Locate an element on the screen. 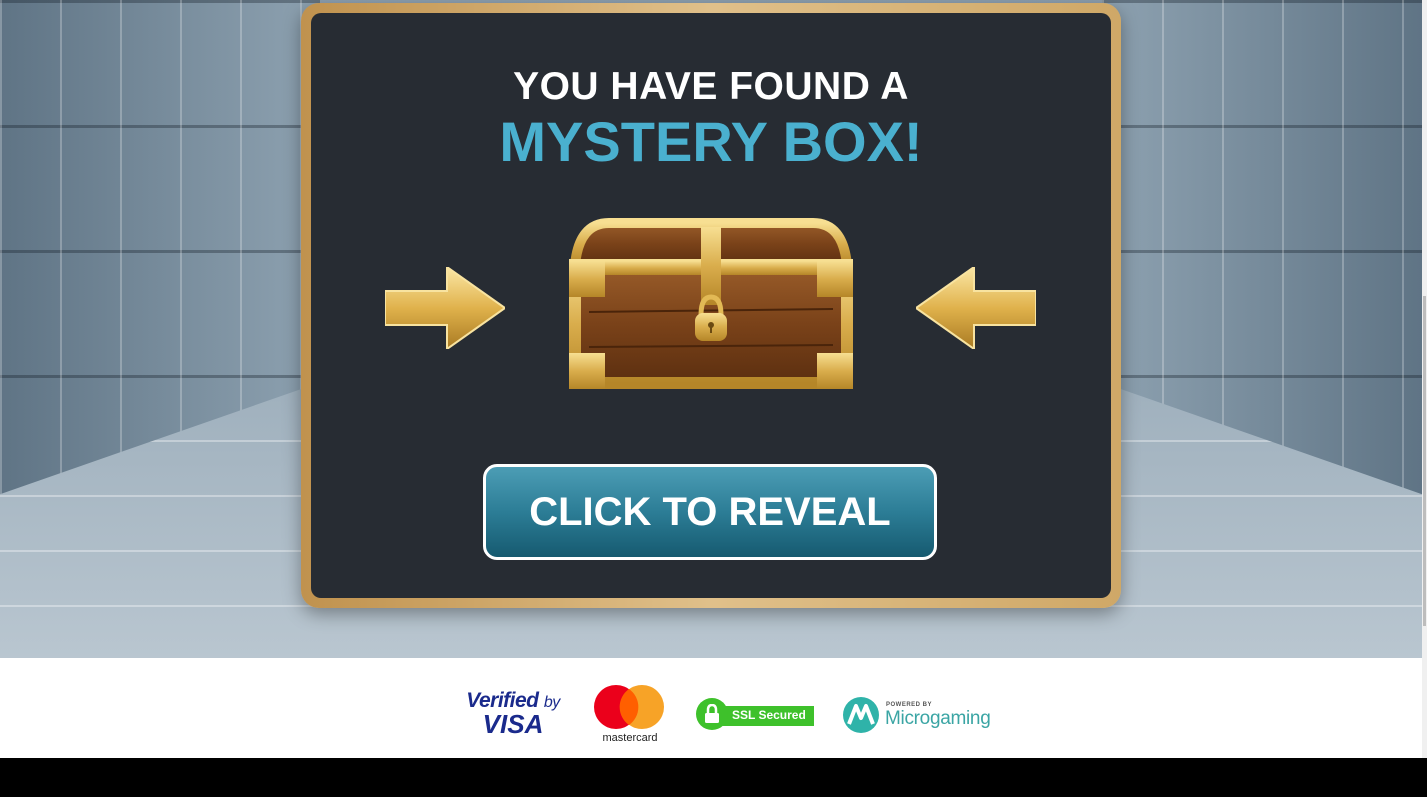 Image resolution: width=1427 pixels, height=797 pixels. microgaming-logo: POWERED BY Microgaming is located at coordinates (922, 716).